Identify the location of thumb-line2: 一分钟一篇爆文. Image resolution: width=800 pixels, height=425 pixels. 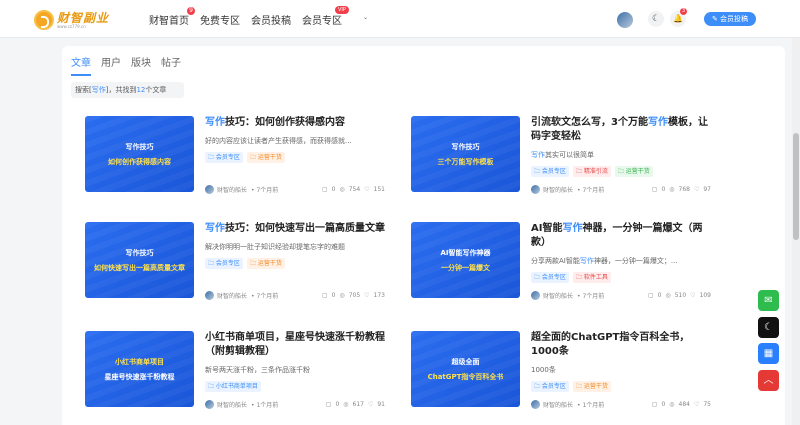
(465, 267).